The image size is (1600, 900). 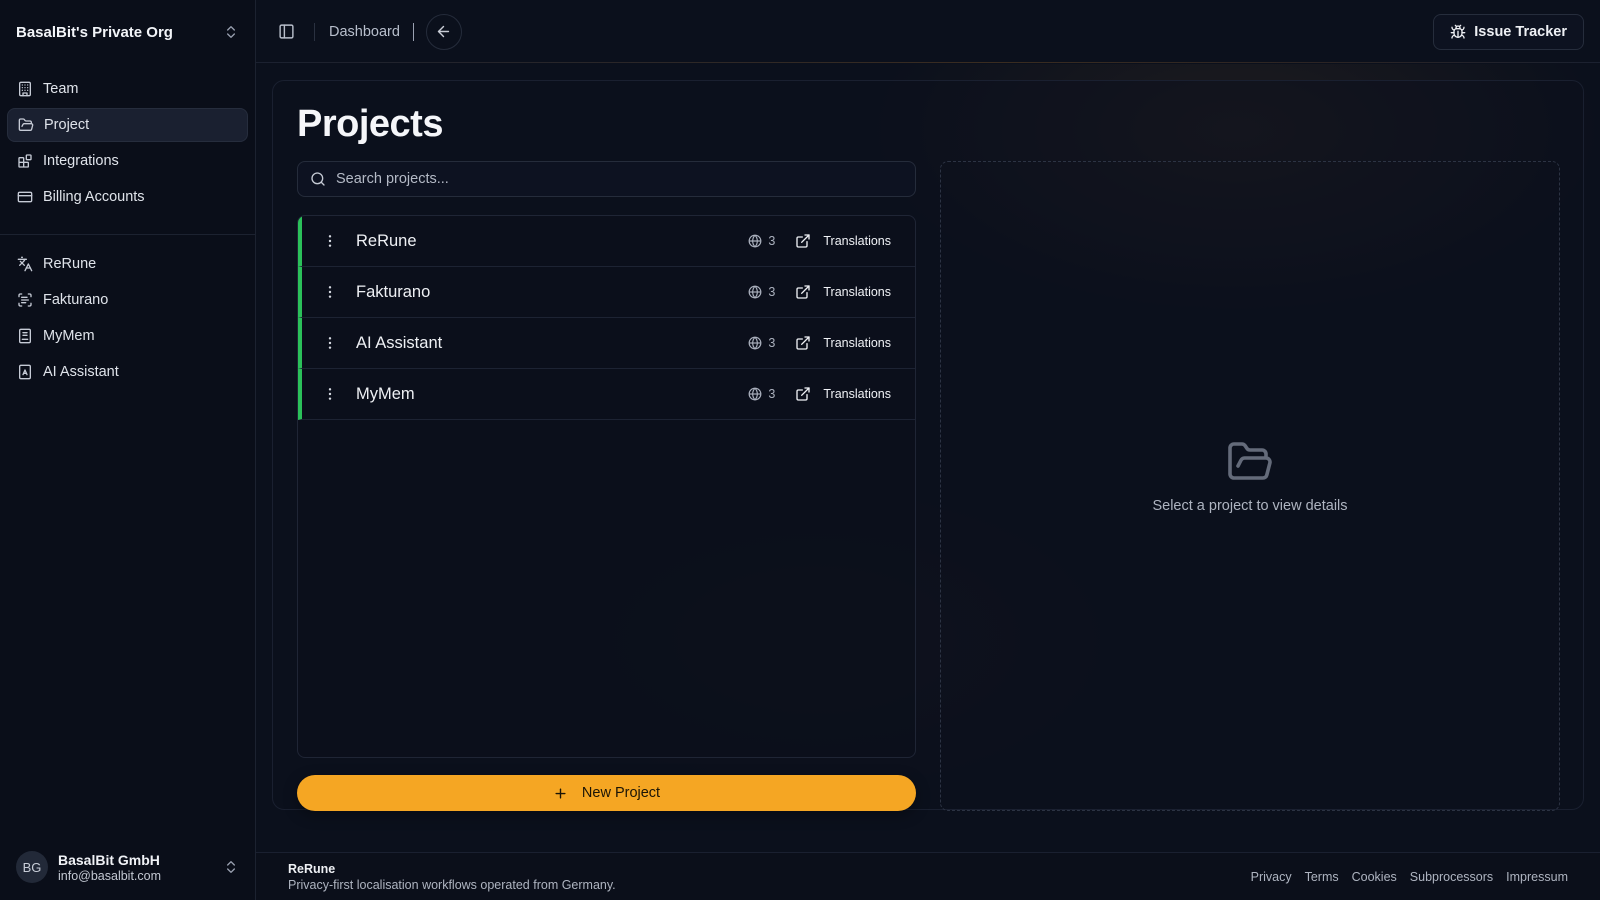 What do you see at coordinates (81, 372) in the screenshot?
I see `sidebar-item-label: AI Assistant` at bounding box center [81, 372].